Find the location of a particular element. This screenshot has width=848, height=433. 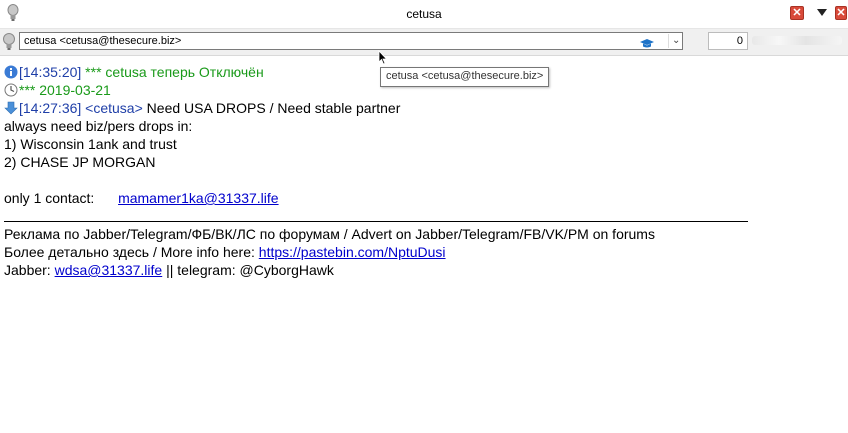

contact-label: only 1 contact: is located at coordinates (49, 198).